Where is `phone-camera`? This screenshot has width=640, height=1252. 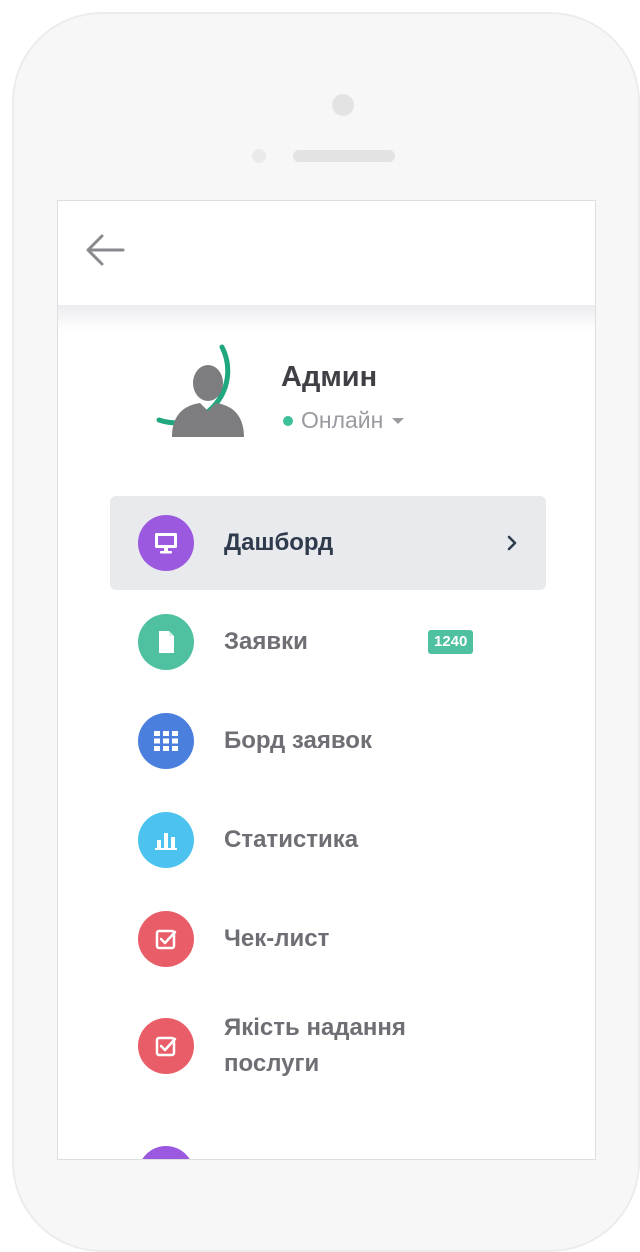
phone-camera is located at coordinates (343, 105).